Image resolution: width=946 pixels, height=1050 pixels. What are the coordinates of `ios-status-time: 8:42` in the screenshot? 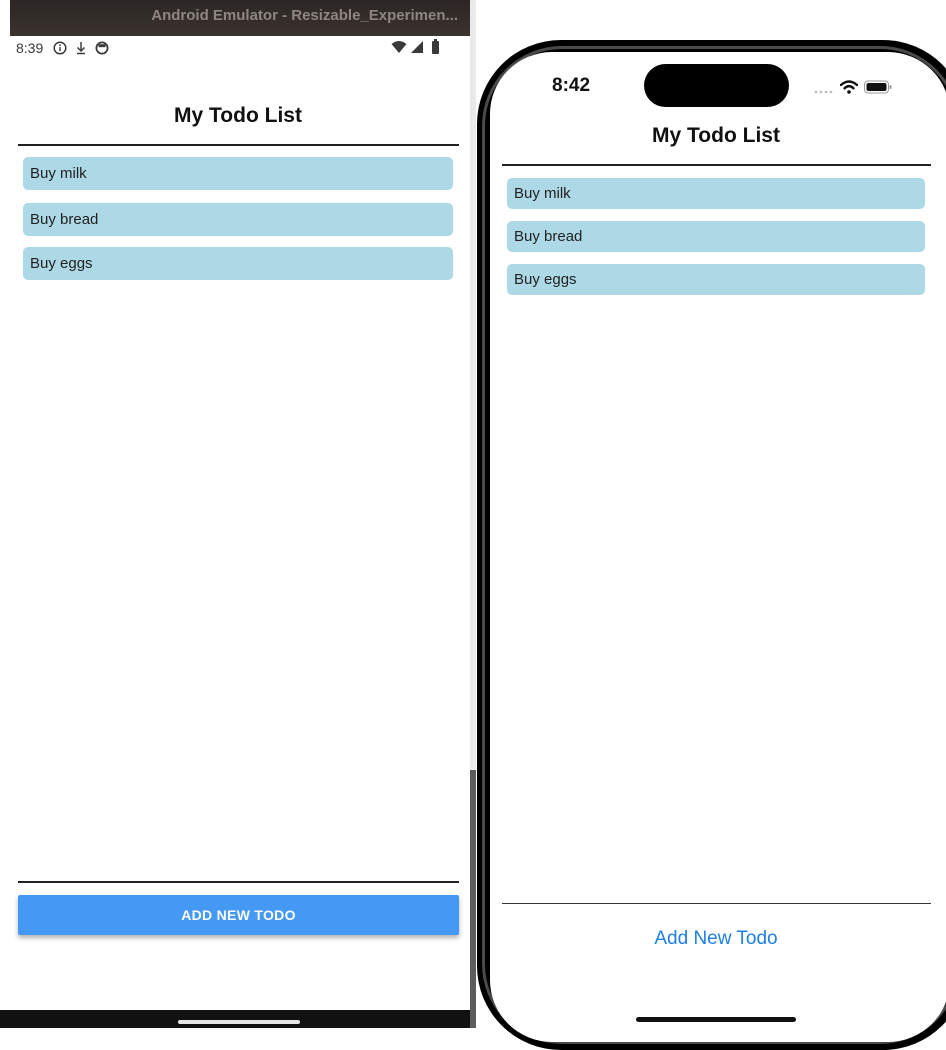 It's located at (571, 85).